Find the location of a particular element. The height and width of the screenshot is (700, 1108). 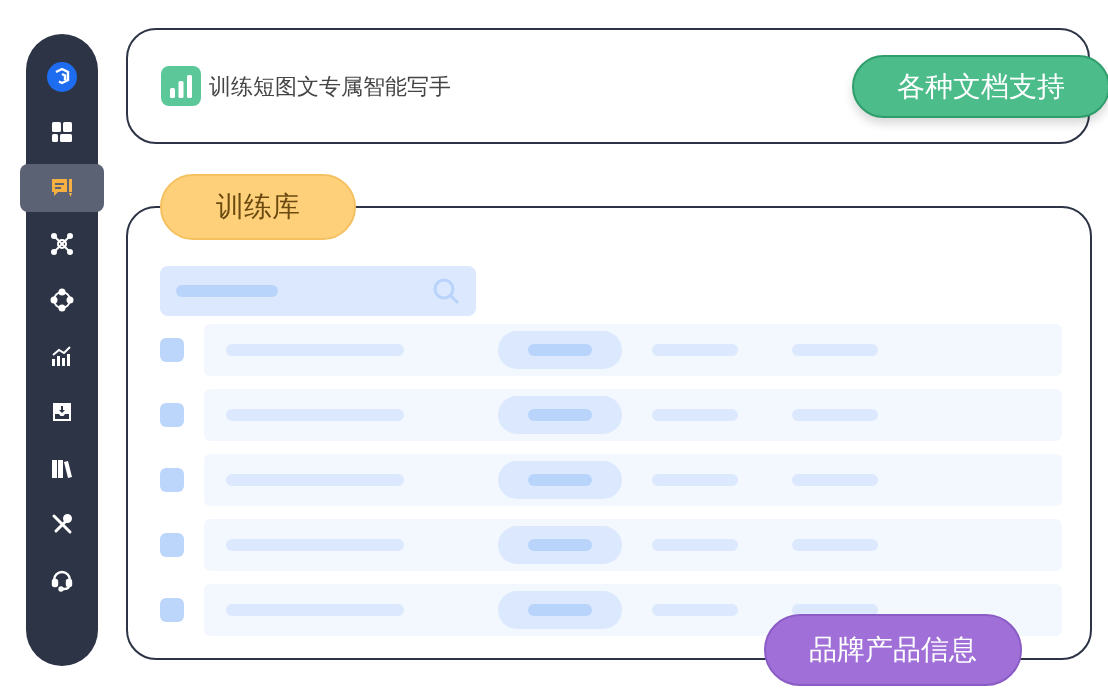

bar-chart-icon is located at coordinates (181, 86).